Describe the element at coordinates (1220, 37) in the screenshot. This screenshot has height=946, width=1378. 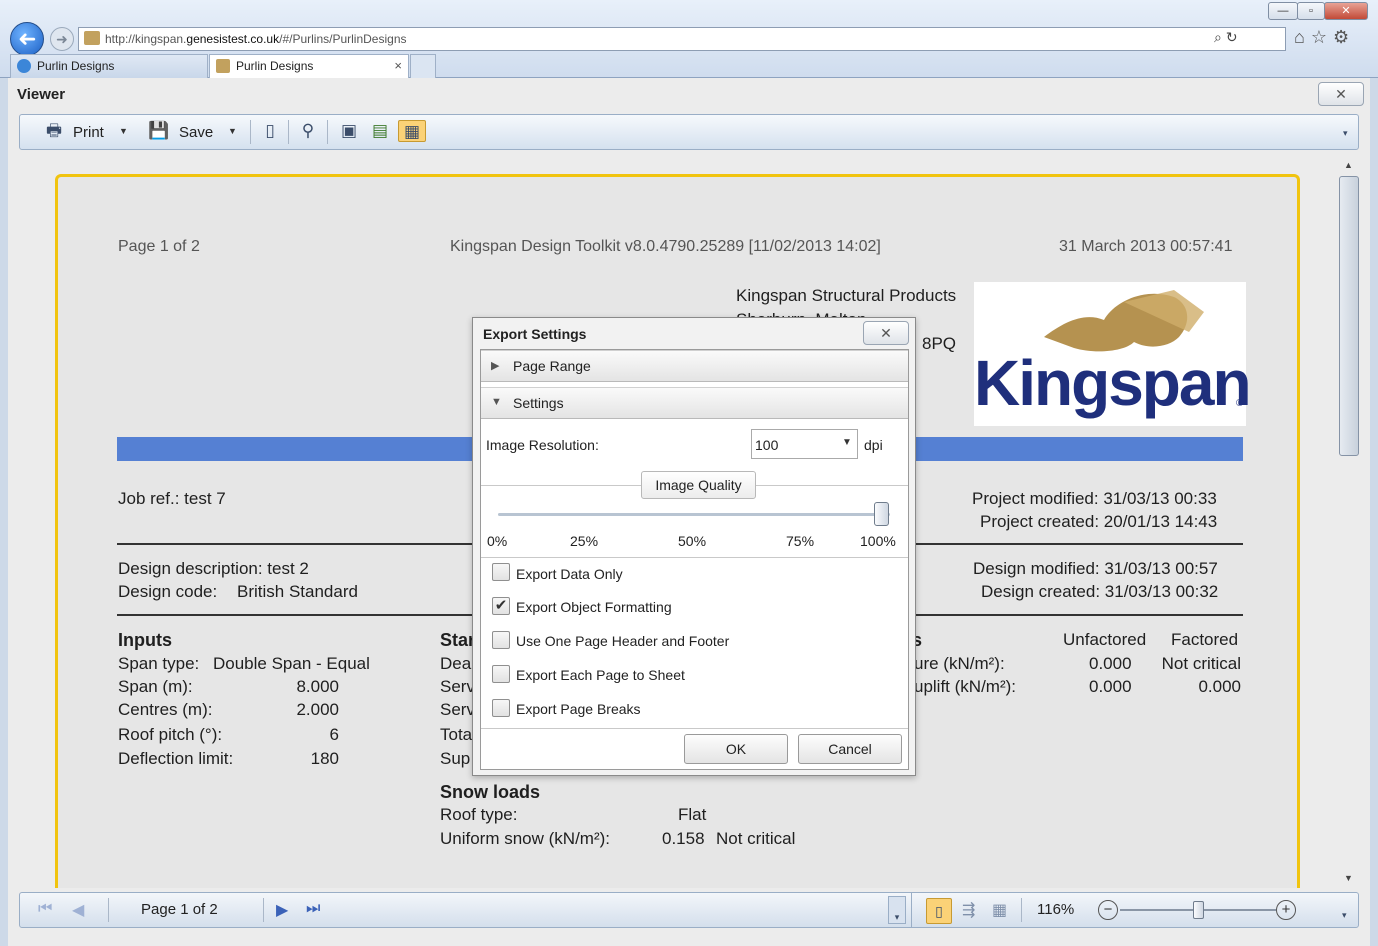
I see `search-icon: ⌕` at that location.